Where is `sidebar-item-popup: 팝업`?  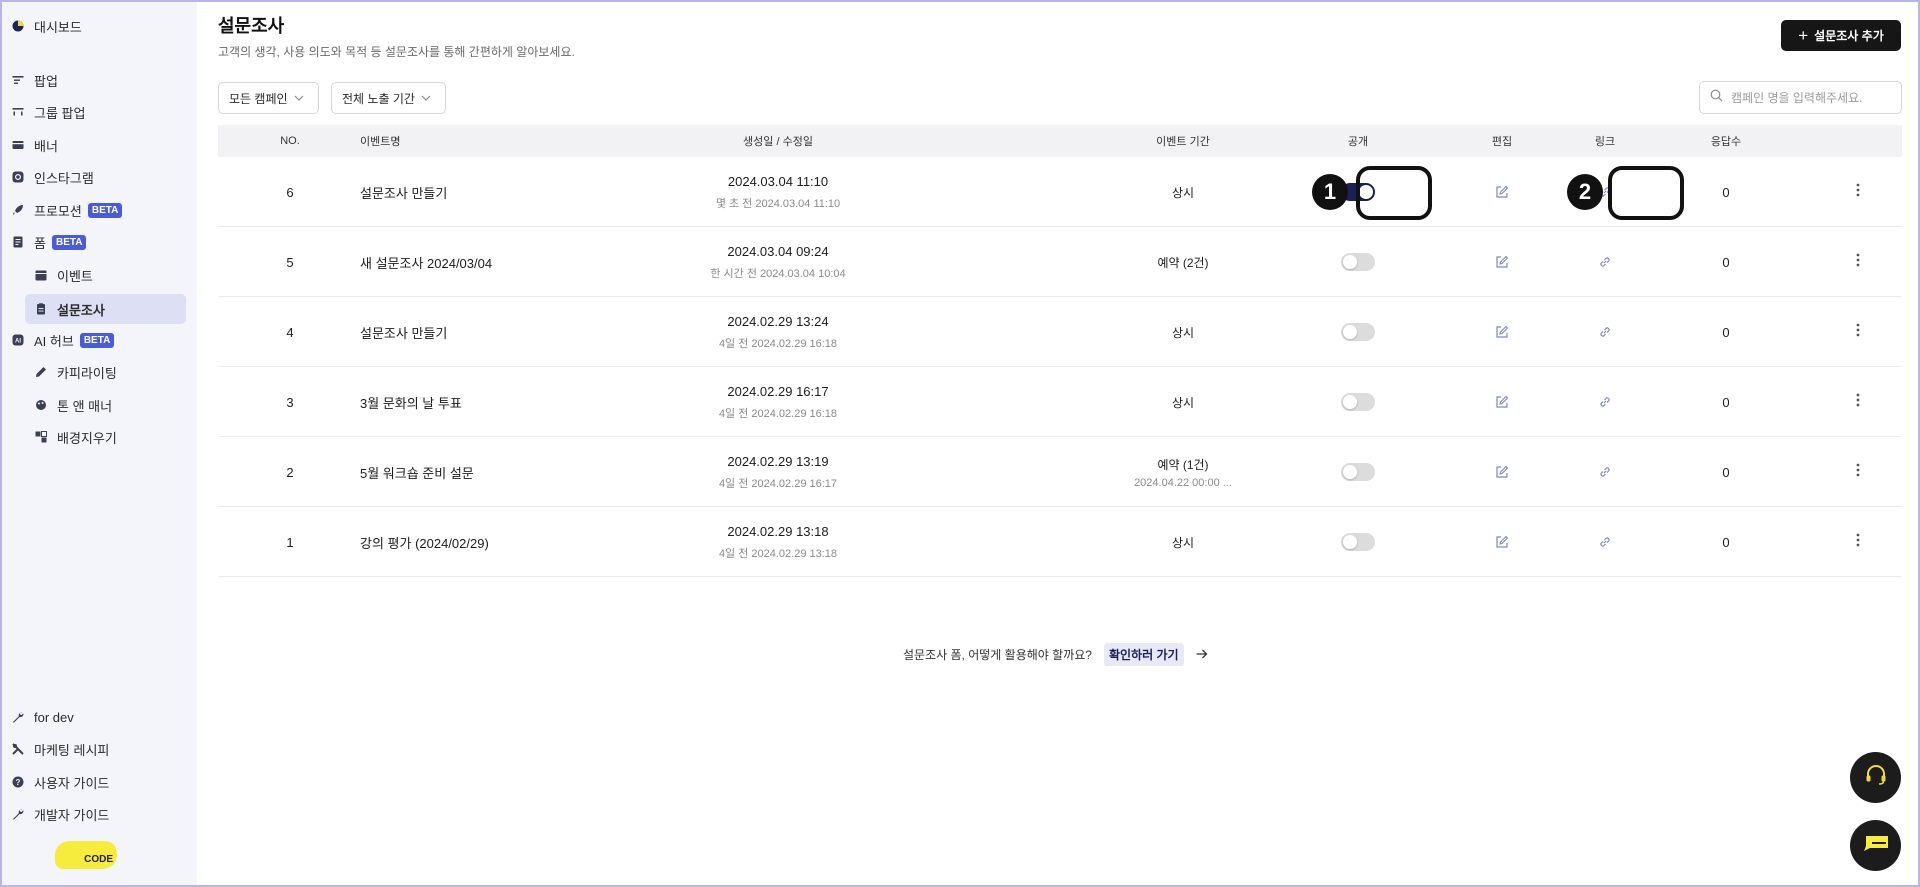
sidebar-item-popup: 팝업 is located at coordinates (35, 80).